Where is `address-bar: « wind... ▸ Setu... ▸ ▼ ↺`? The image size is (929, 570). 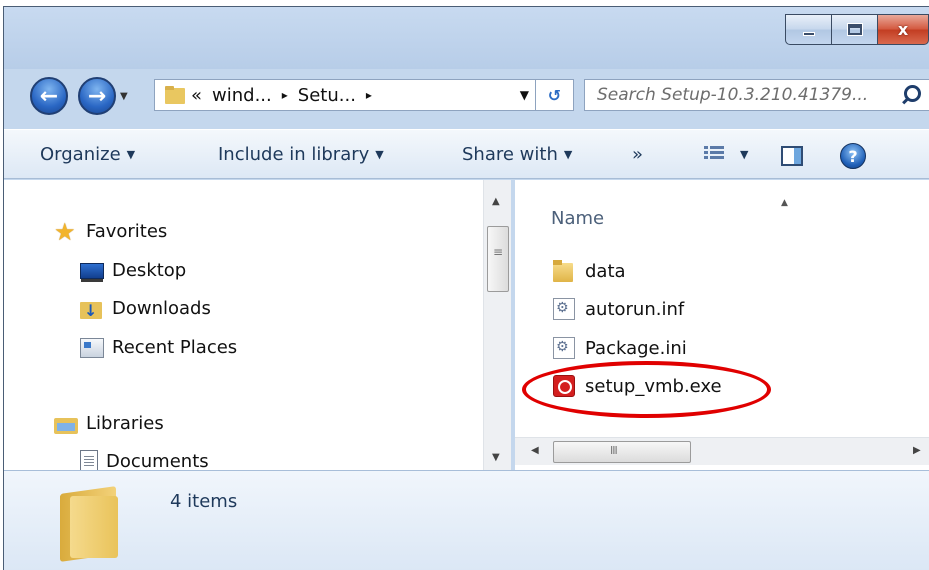 address-bar: « wind... ▸ Setu... ▸ ▼ ↺ is located at coordinates (364, 95).